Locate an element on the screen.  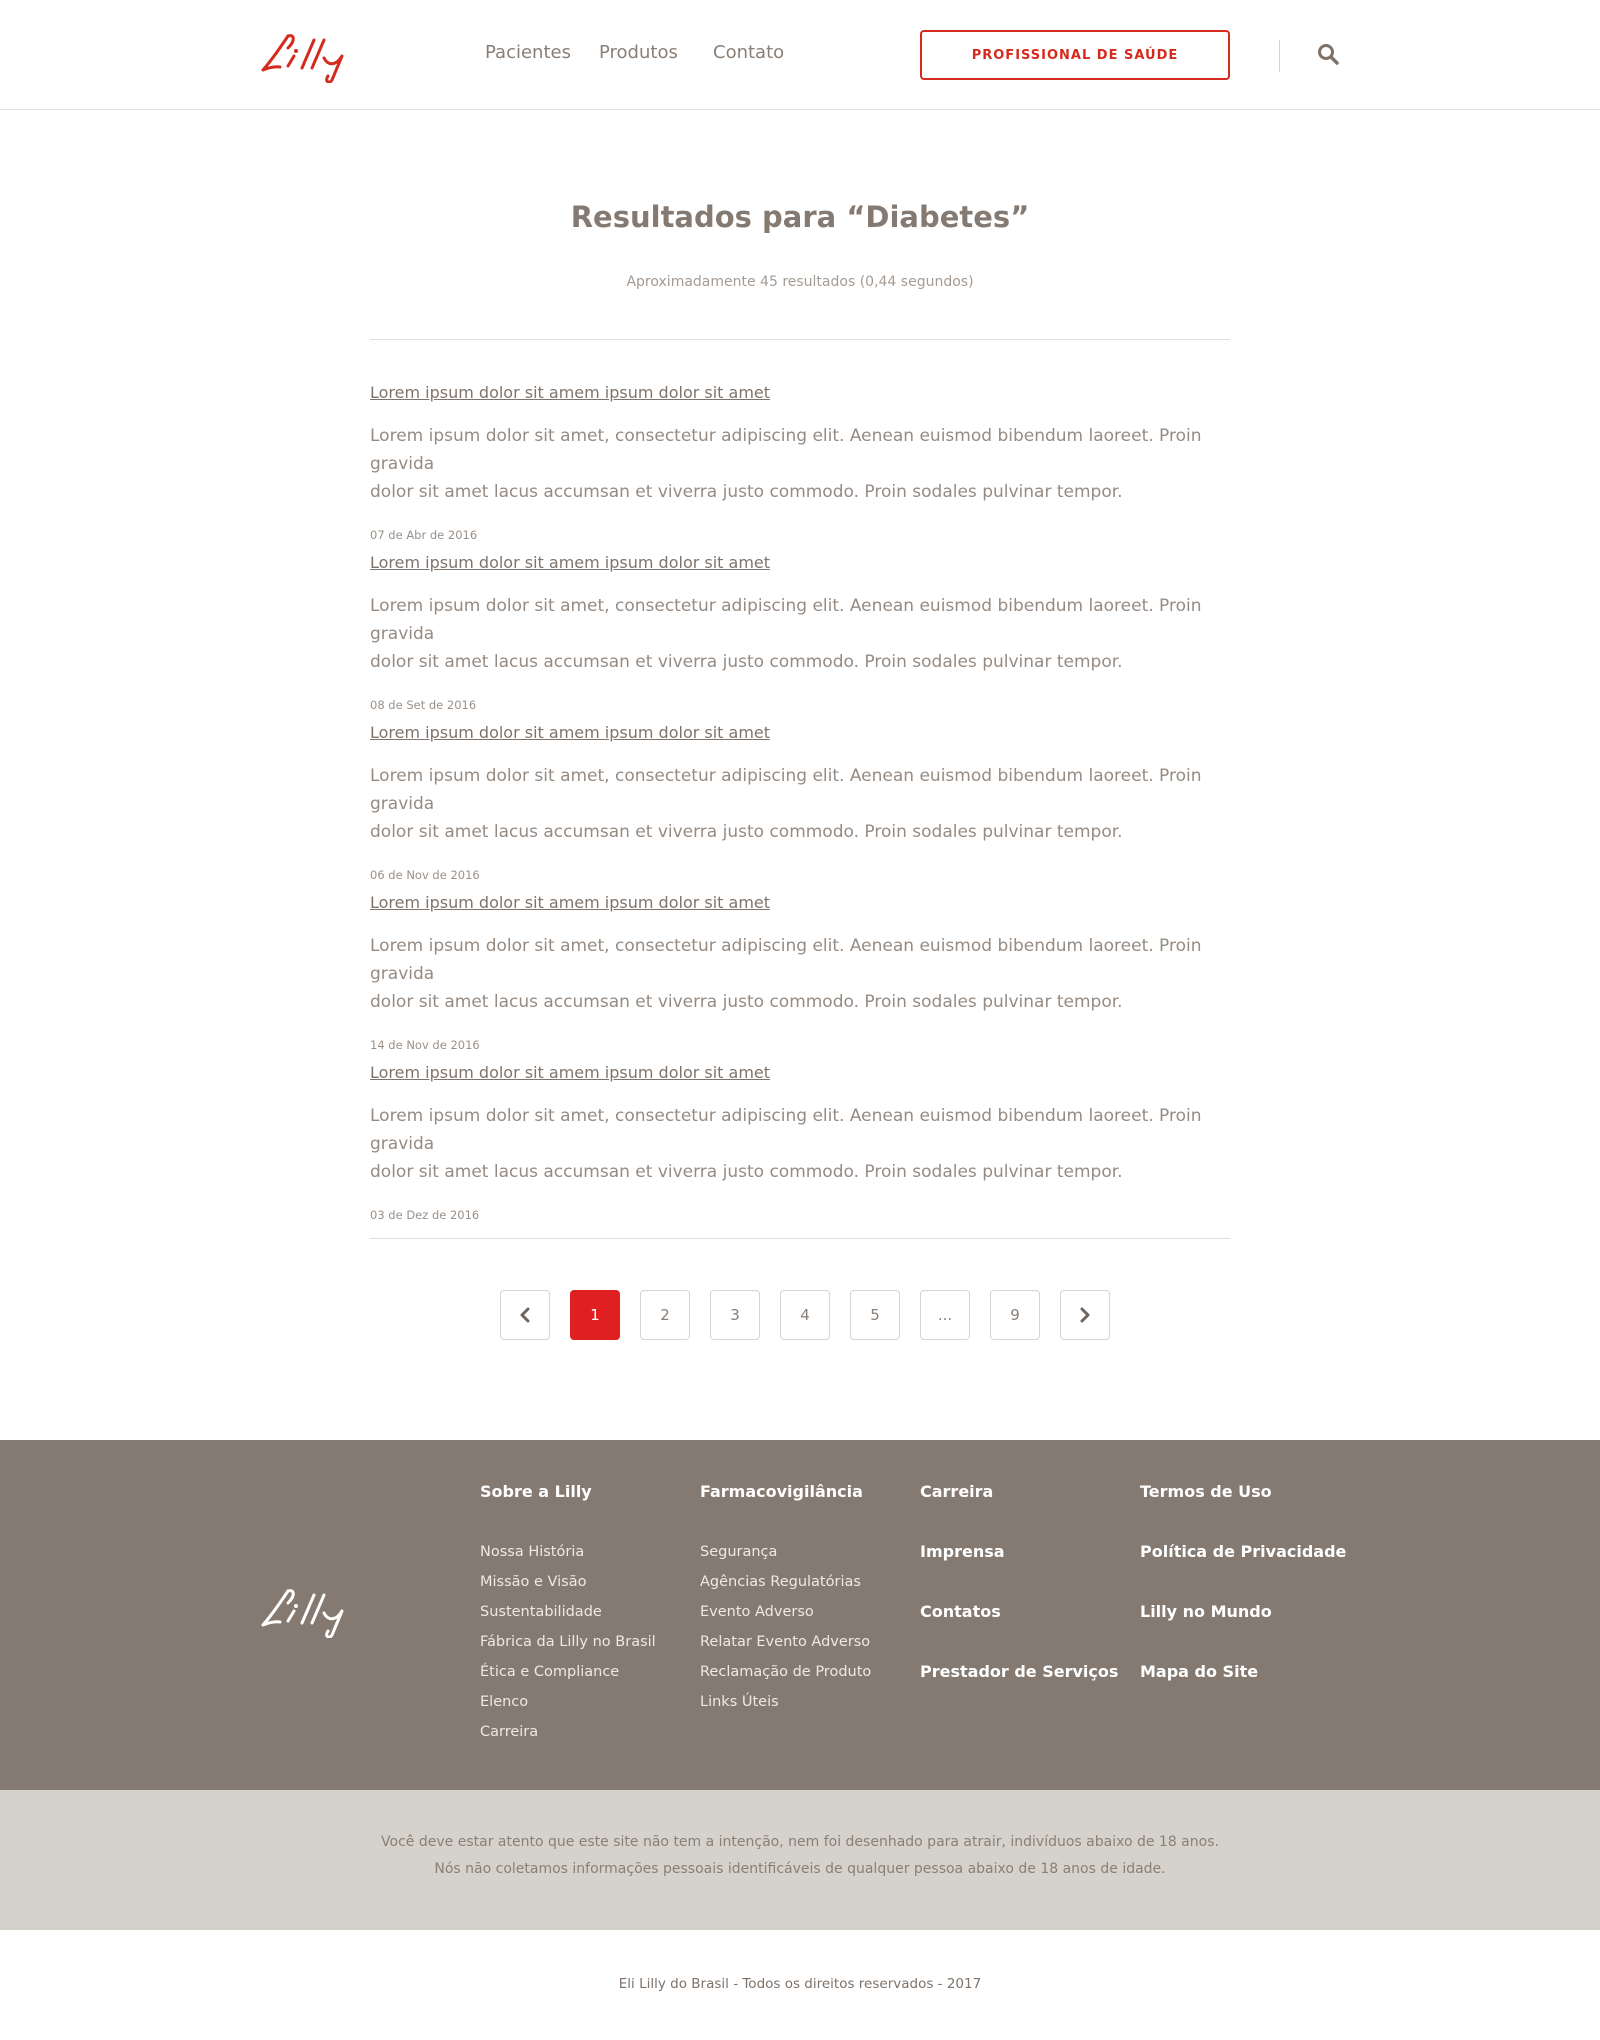
pagination-page-5: 5 is located at coordinates (875, 1315).